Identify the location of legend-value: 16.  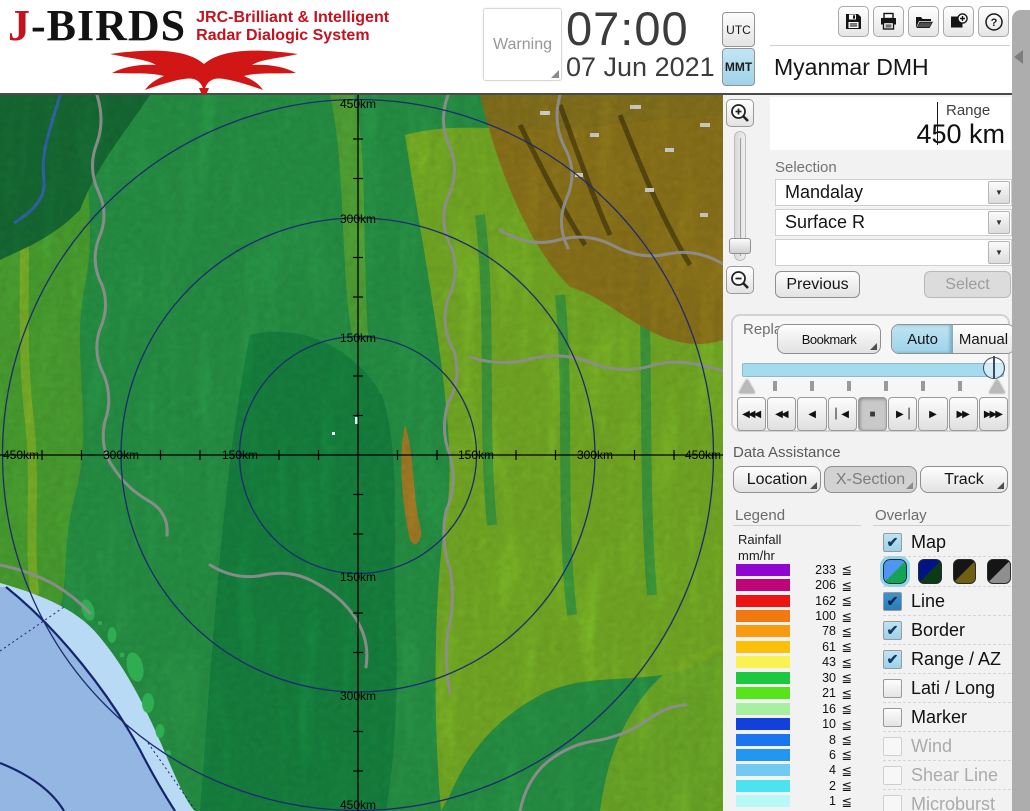
(829, 708).